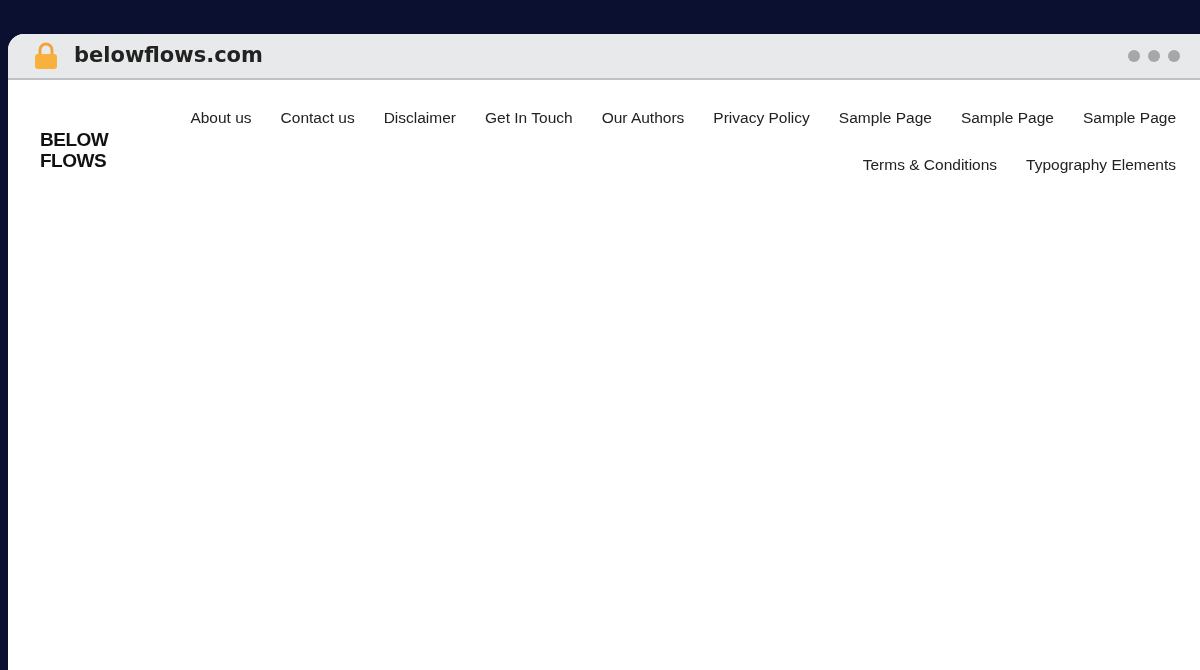 This screenshot has width=1200, height=670. Describe the element at coordinates (80, 151) in the screenshot. I see `site-logo: BELOW FLOWS` at that location.